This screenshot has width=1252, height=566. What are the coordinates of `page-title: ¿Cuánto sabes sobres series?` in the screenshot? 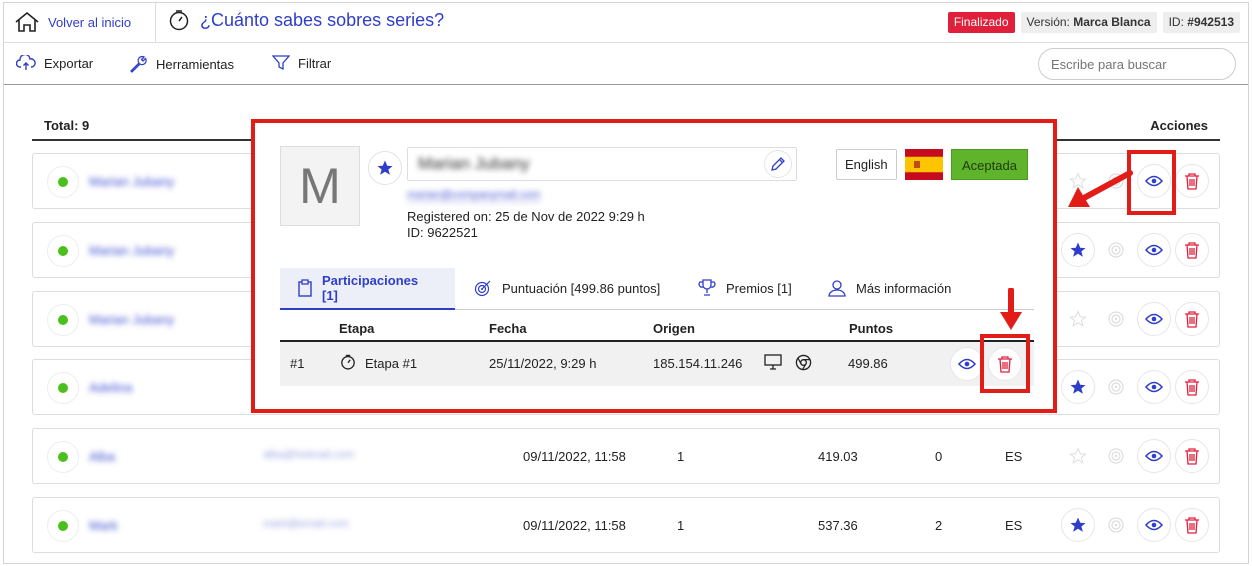 It's located at (322, 19).